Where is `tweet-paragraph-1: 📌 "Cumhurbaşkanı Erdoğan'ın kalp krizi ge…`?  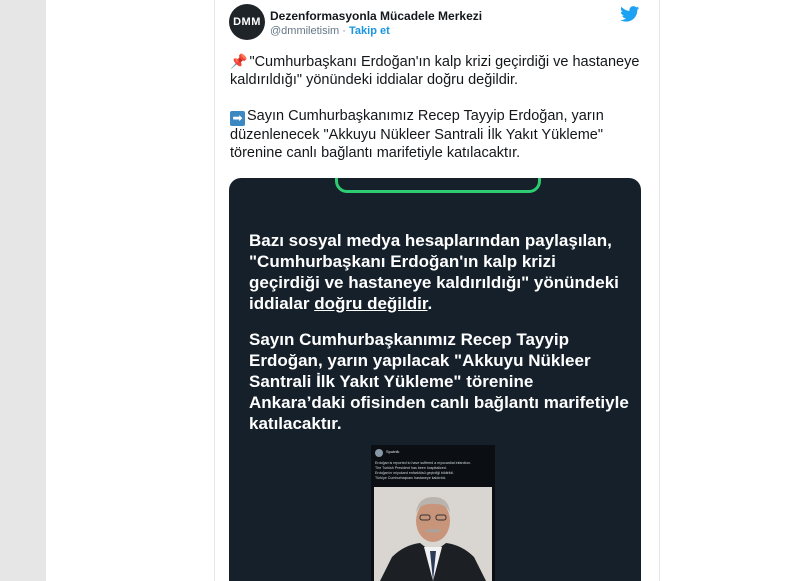
tweet-paragraph-1: 📌 "Cumhurbaşkanı Erdoğan'ın kalp krizi ge… is located at coordinates (440, 70).